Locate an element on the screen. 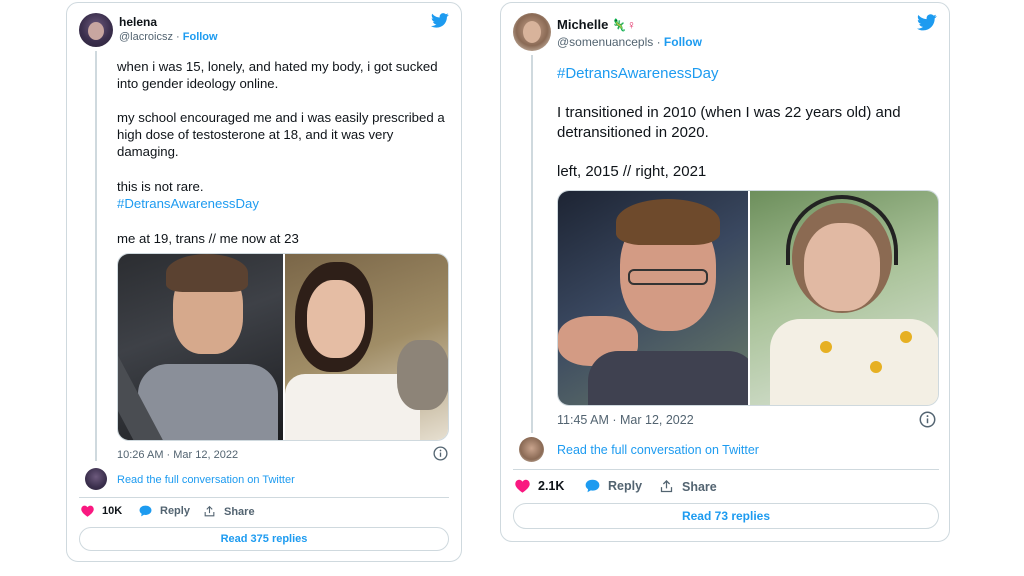 This screenshot has width=1024, height=576. handle: @somenuancepls is located at coordinates (605, 42).